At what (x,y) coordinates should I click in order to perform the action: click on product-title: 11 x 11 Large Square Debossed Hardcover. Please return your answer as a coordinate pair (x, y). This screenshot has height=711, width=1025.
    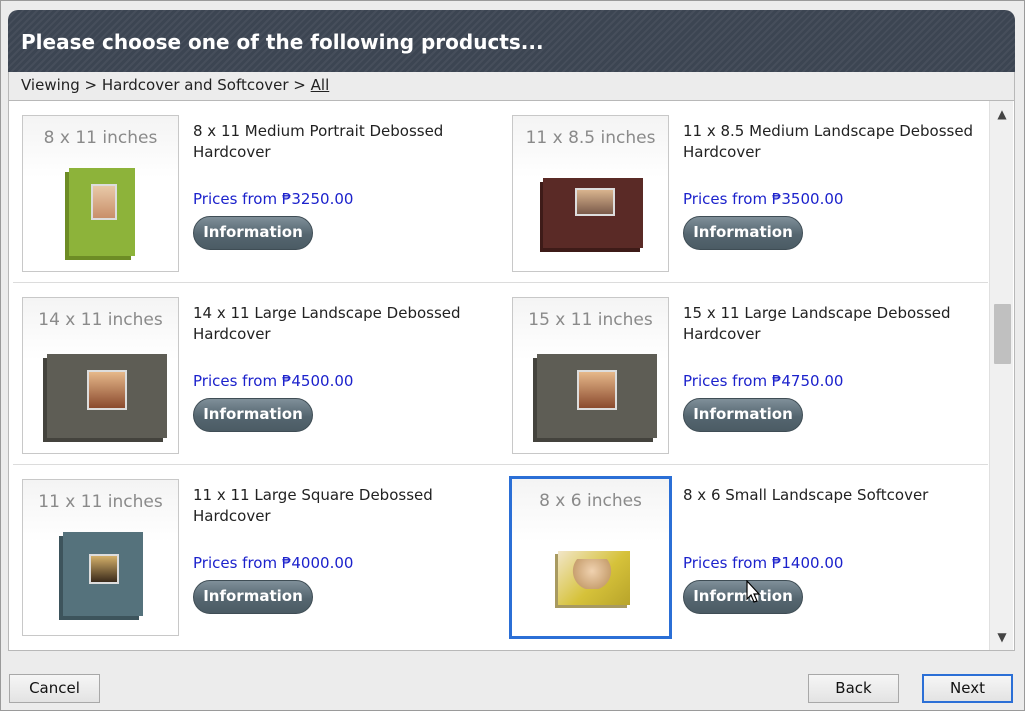
    Looking at the image, I should click on (313, 505).